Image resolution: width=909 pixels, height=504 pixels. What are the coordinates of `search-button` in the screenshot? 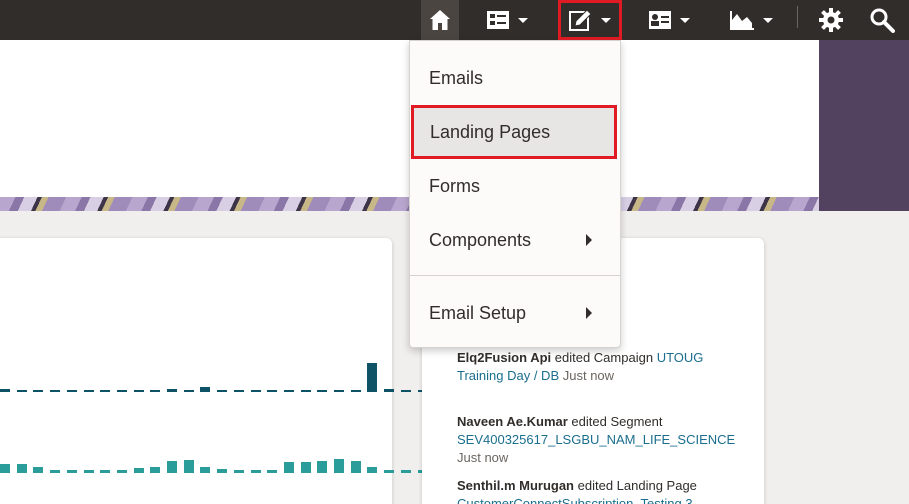 It's located at (882, 20).